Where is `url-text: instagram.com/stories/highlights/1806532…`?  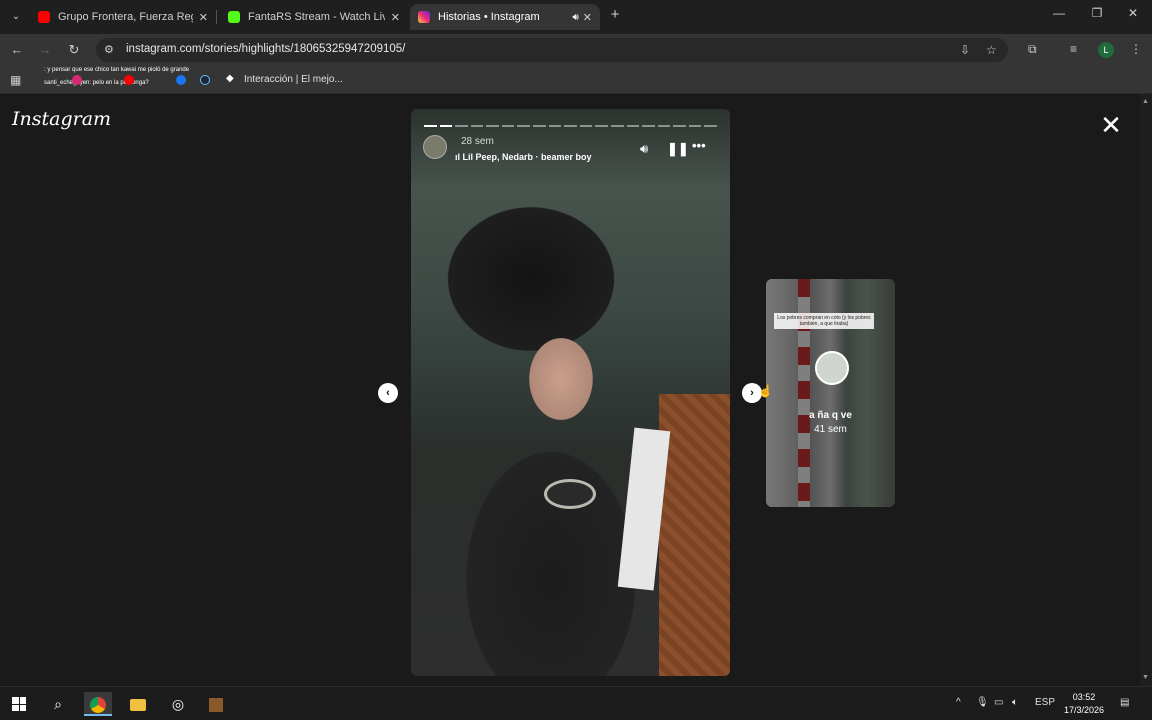
url-text: instagram.com/stories/highlights/1806532… is located at coordinates (265, 49).